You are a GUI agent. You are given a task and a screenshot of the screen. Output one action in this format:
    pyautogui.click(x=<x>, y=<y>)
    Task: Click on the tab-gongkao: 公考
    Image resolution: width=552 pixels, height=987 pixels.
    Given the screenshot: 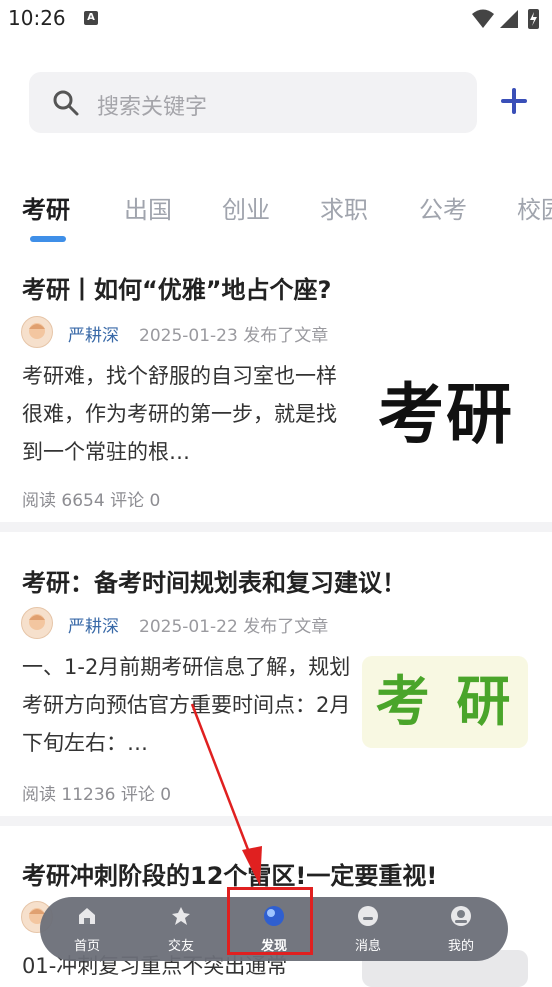 What is the action you would take?
    pyautogui.click(x=443, y=207)
    